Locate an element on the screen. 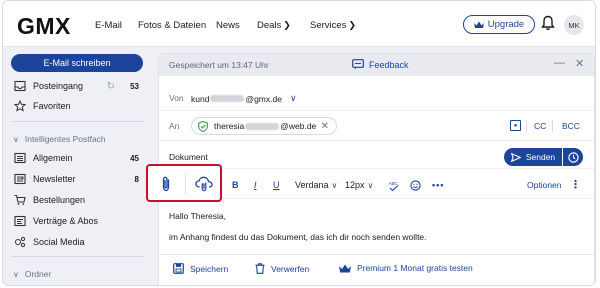 The height and width of the screenshot is (288, 600). avatar: MK is located at coordinates (574, 25).